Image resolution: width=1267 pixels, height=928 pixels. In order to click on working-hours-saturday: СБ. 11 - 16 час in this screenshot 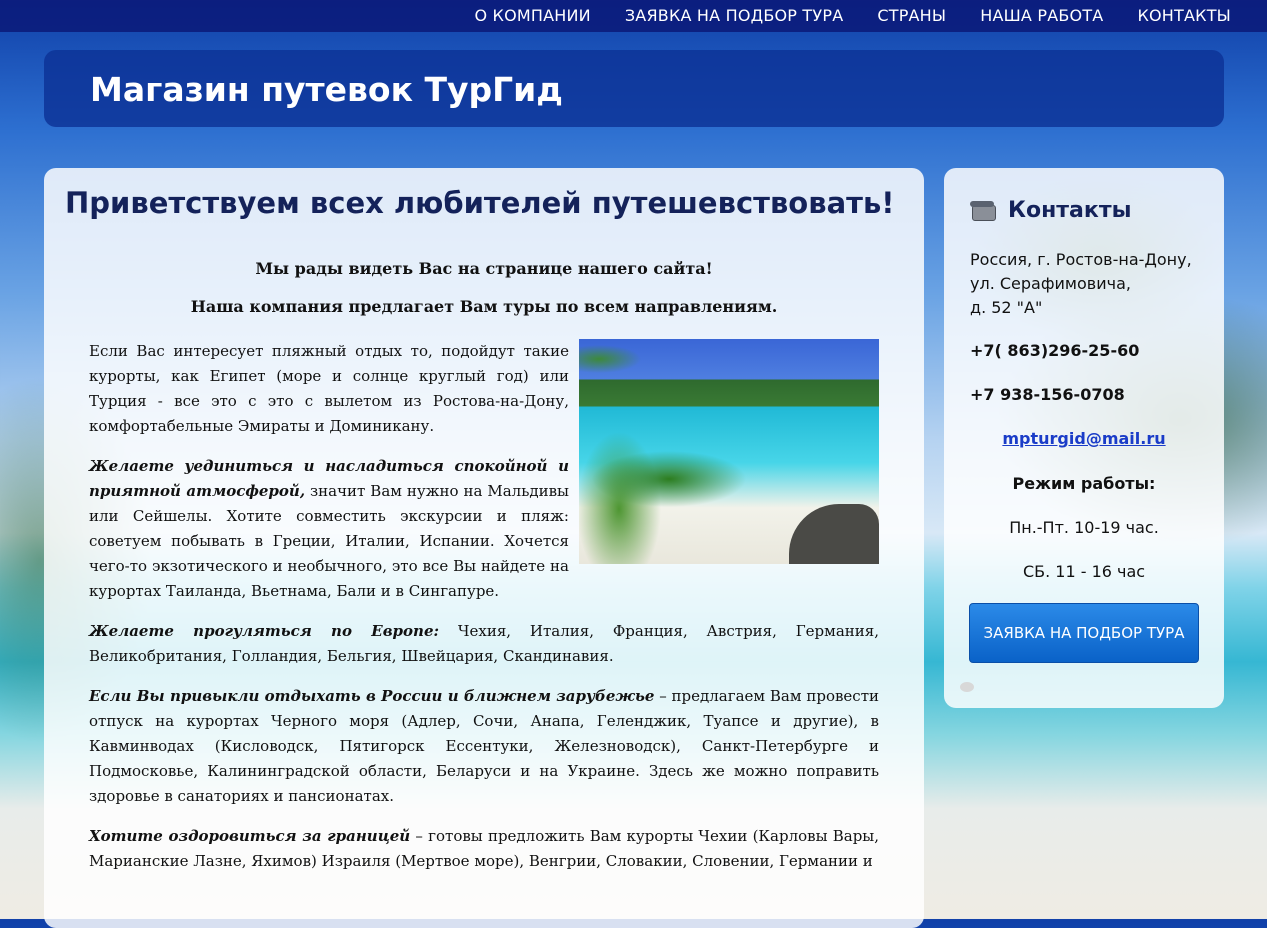, I will do `click(1084, 571)`.